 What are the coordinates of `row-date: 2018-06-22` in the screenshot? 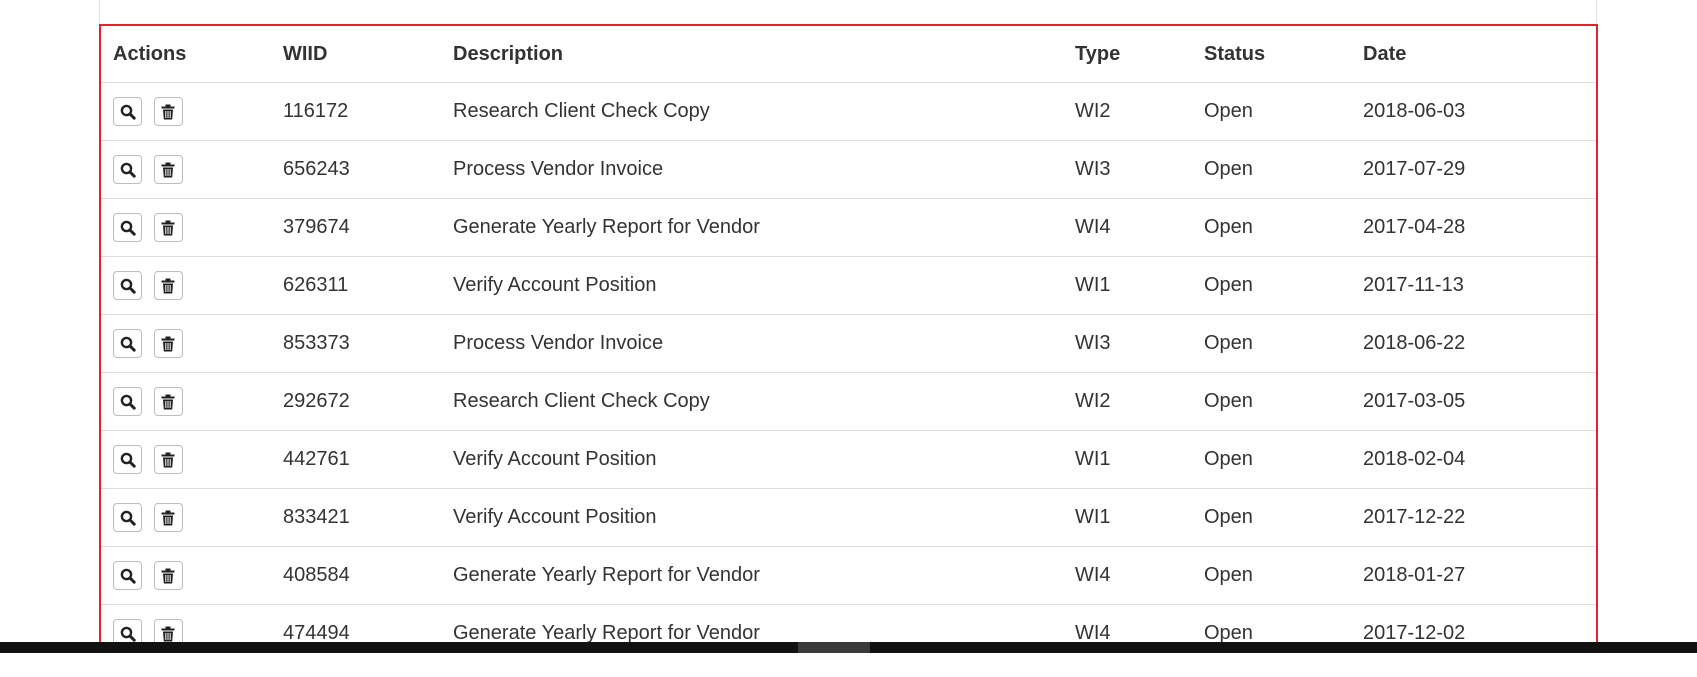 It's located at (1473, 343).